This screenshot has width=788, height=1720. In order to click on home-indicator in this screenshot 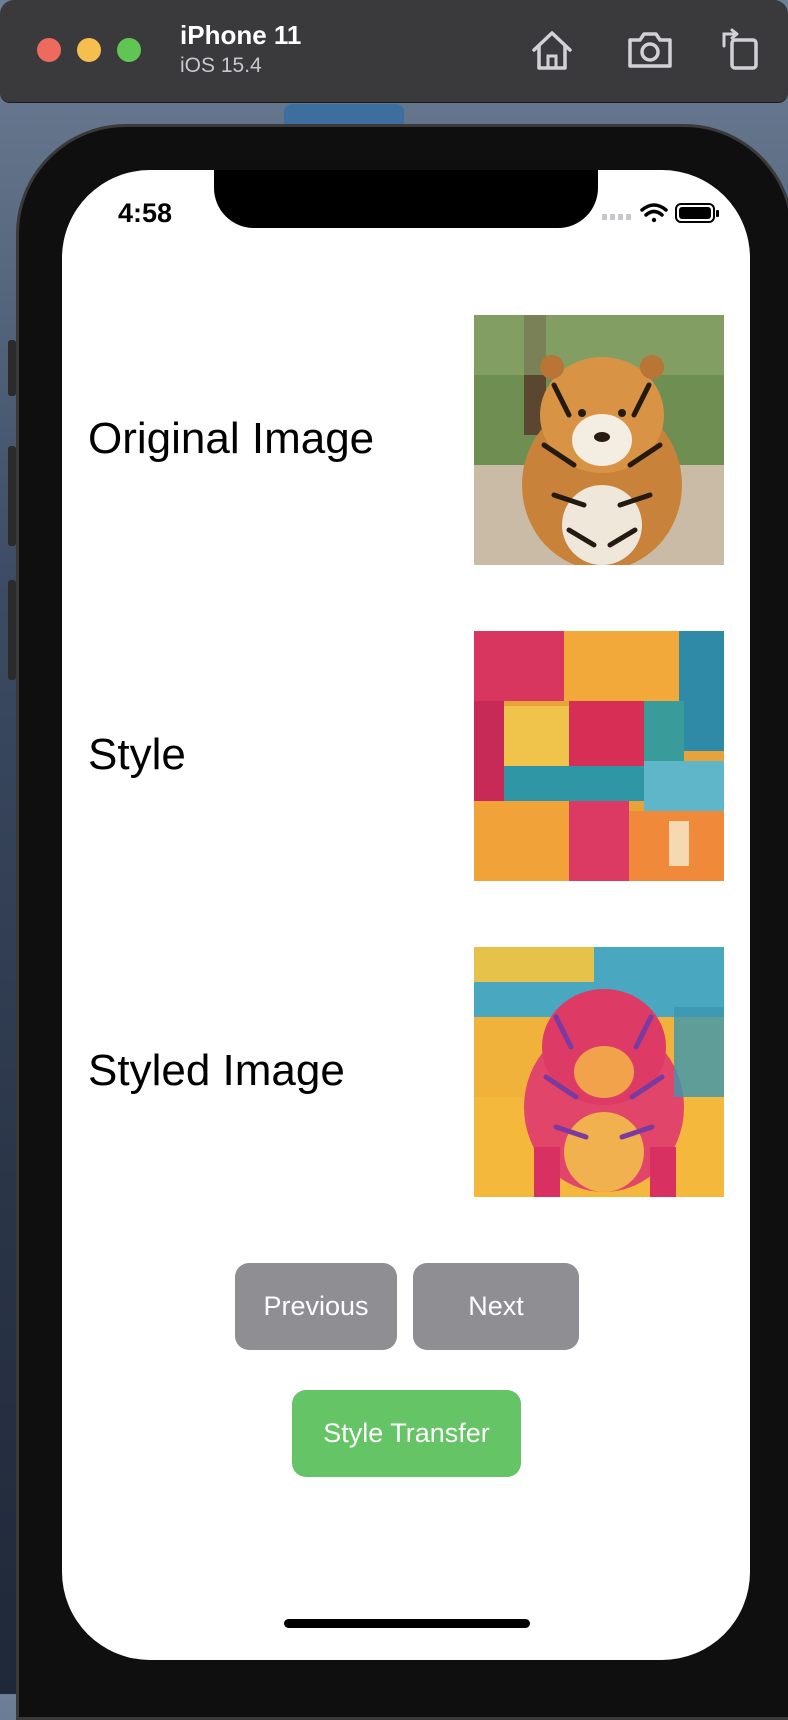, I will do `click(407, 1623)`.